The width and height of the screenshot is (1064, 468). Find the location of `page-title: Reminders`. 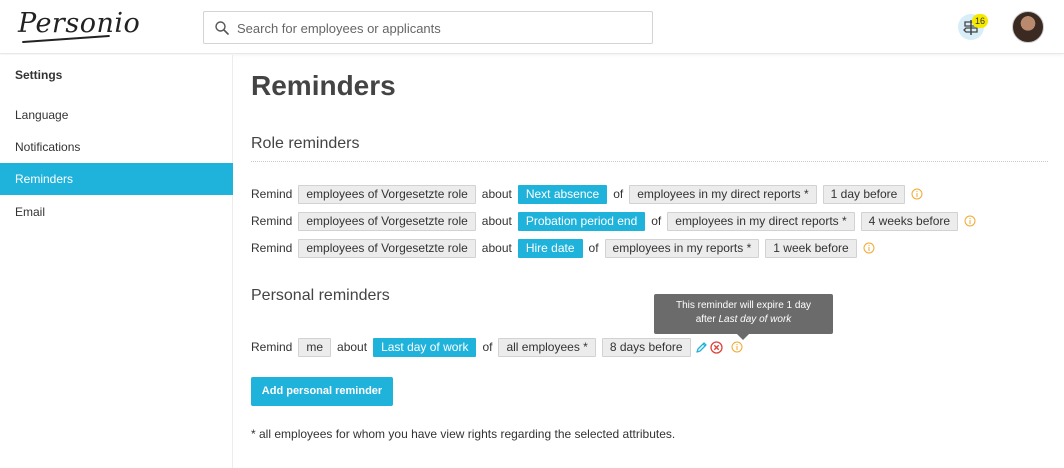

page-title: Reminders is located at coordinates (323, 85).